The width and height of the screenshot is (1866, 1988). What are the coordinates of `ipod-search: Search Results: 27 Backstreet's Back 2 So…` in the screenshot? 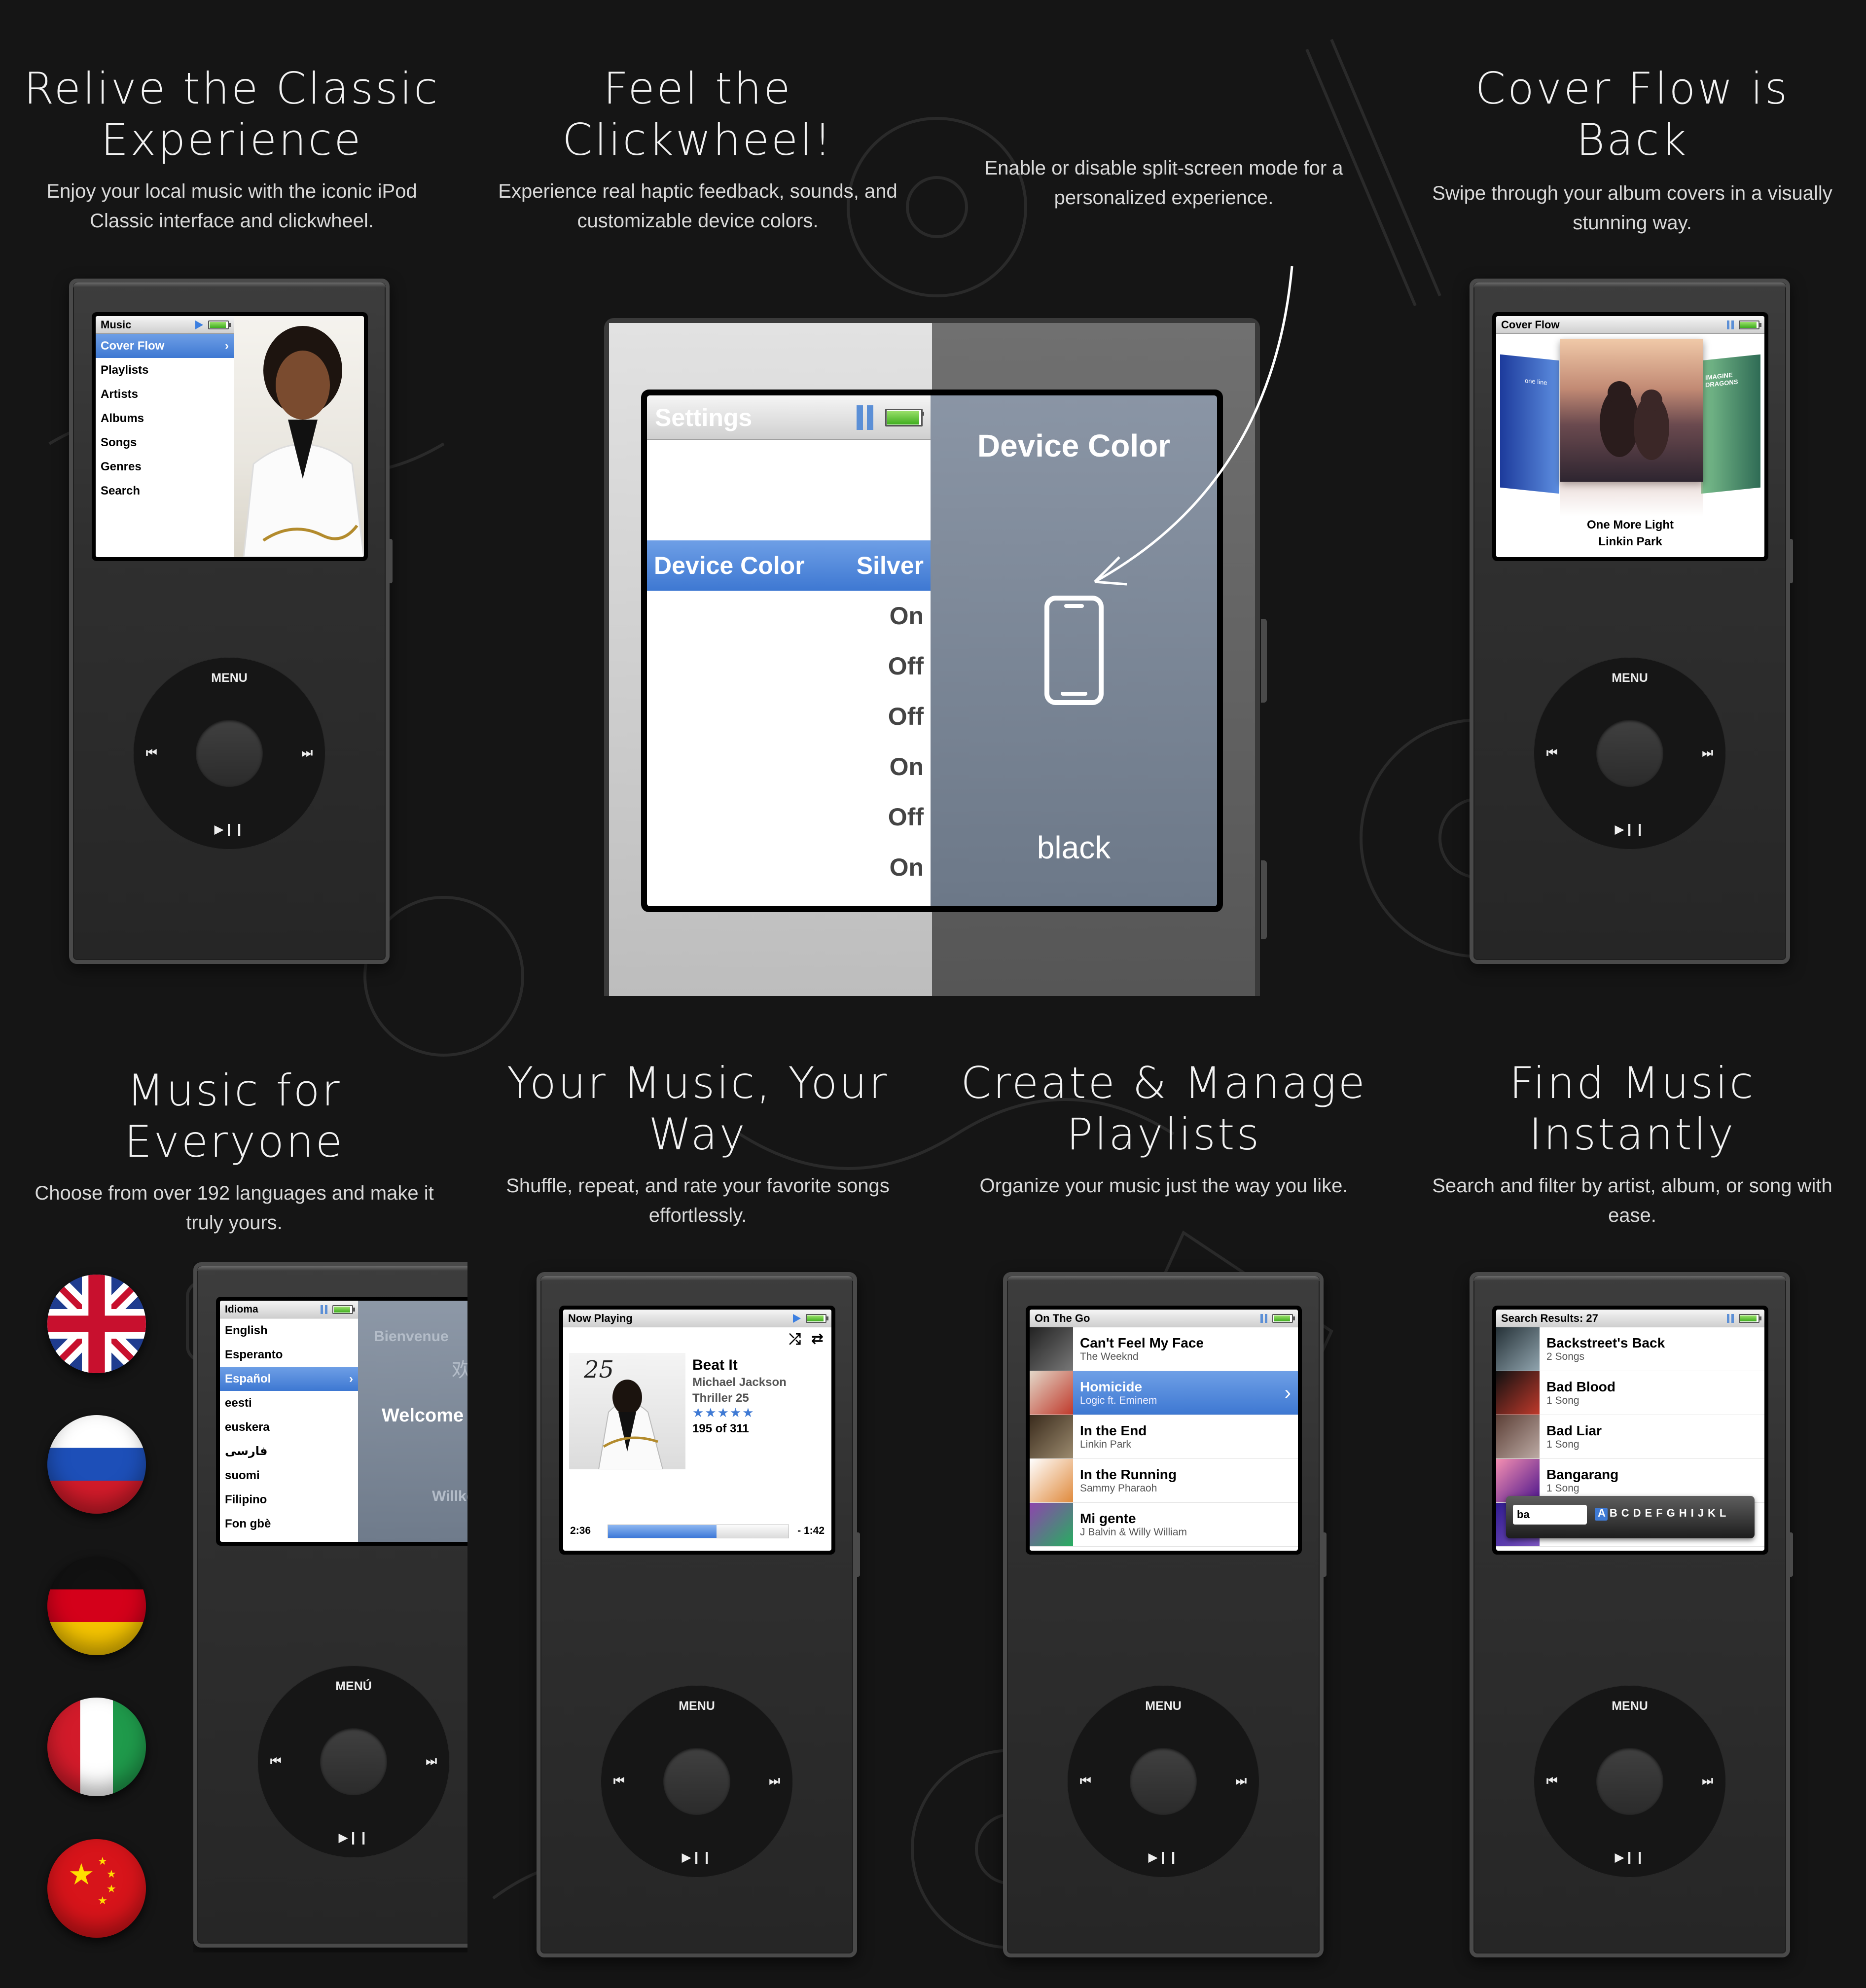 It's located at (1631, 1615).